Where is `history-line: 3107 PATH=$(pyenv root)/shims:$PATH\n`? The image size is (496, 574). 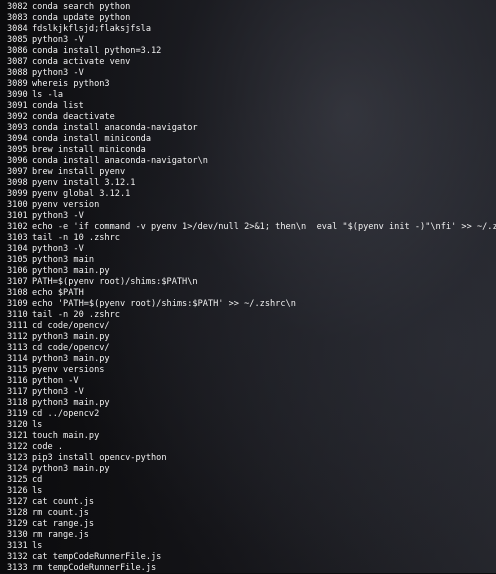
history-line: 3107 PATH=$(pyenv root)/shims:$PATH\n is located at coordinates (251, 282).